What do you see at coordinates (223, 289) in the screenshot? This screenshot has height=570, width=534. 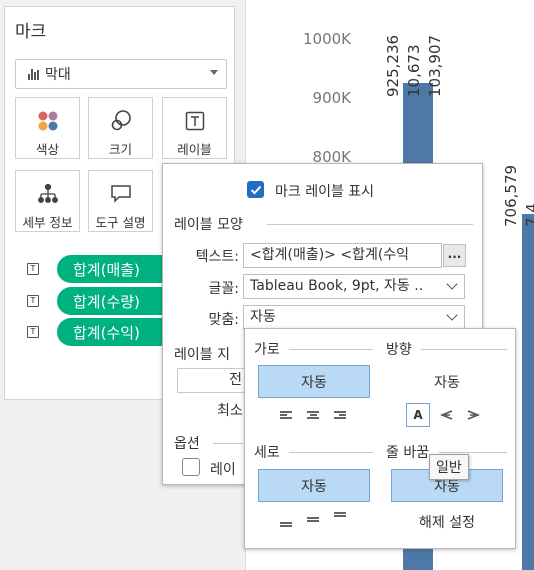 I see `font-row-label: 글꼴:` at bounding box center [223, 289].